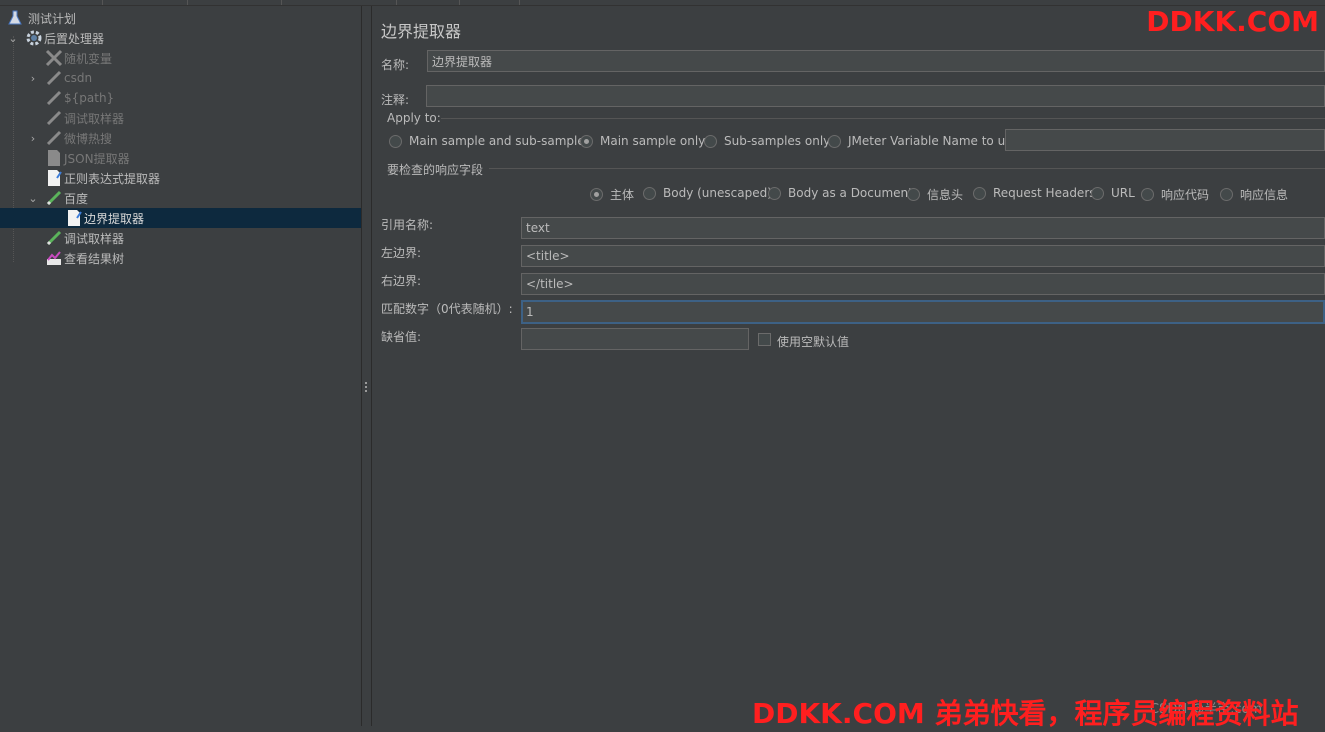 The height and width of the screenshot is (732, 1325). What do you see at coordinates (180, 38) in the screenshot?
I see `tree-item-post-processors: ⌄ 后置处理器` at bounding box center [180, 38].